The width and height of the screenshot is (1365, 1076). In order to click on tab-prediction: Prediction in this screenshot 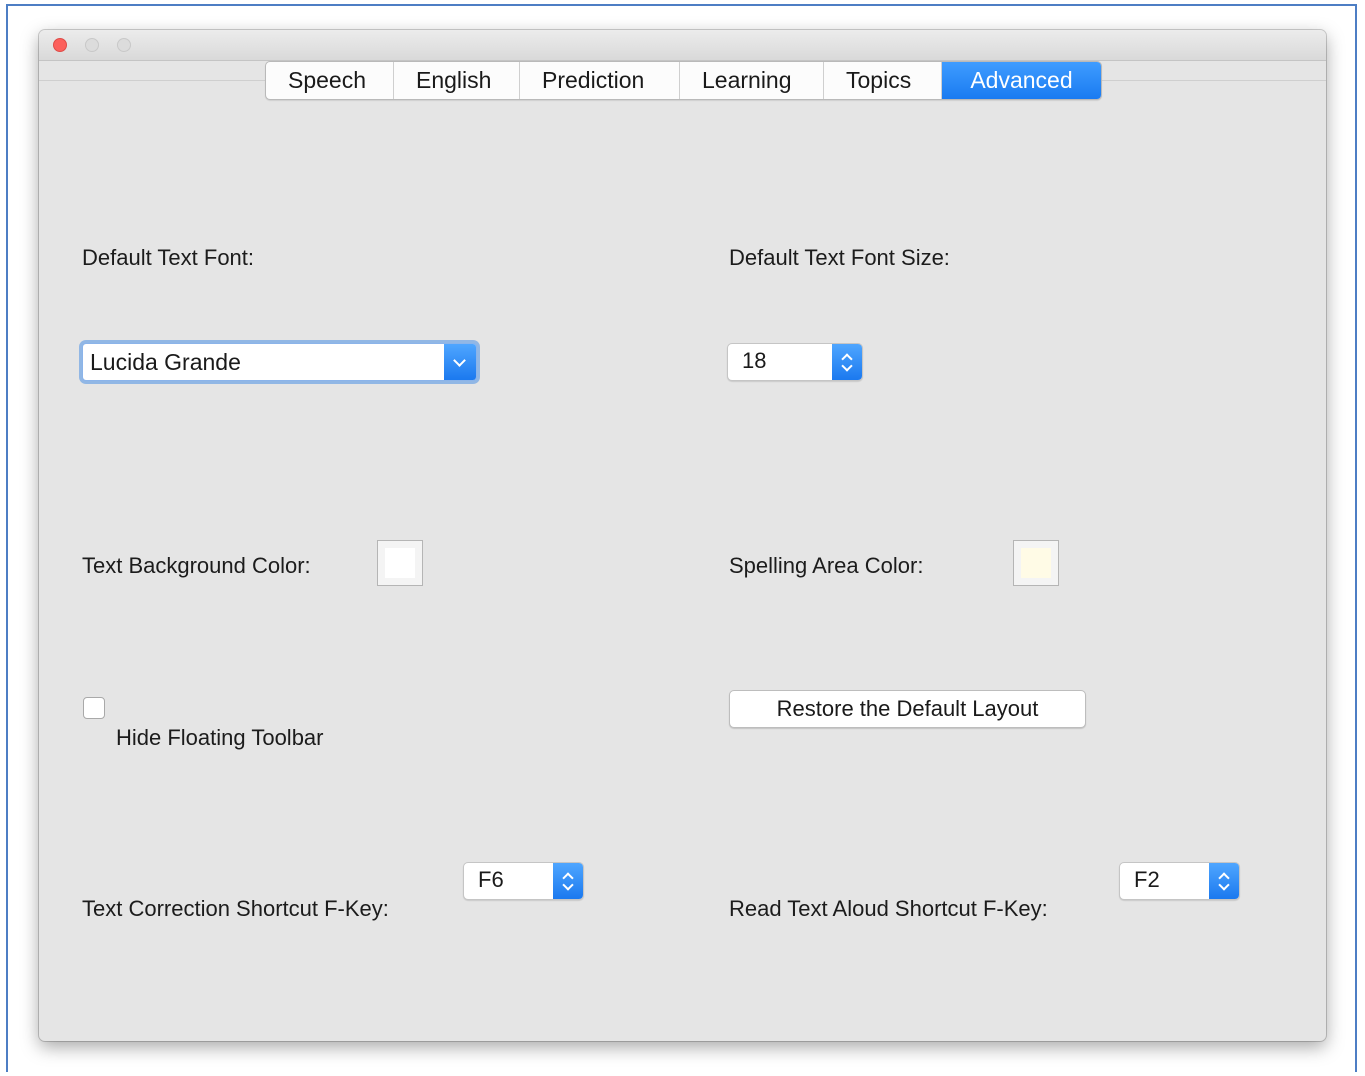, I will do `click(600, 80)`.